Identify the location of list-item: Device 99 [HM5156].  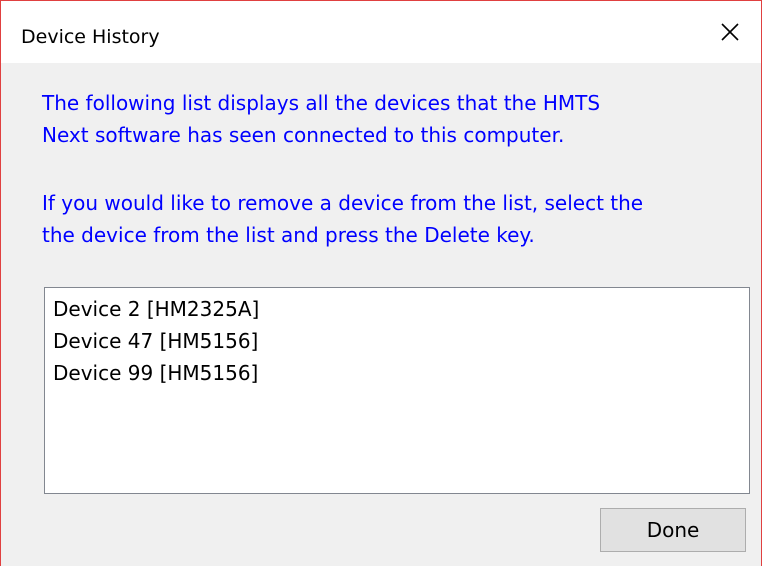
(397, 373).